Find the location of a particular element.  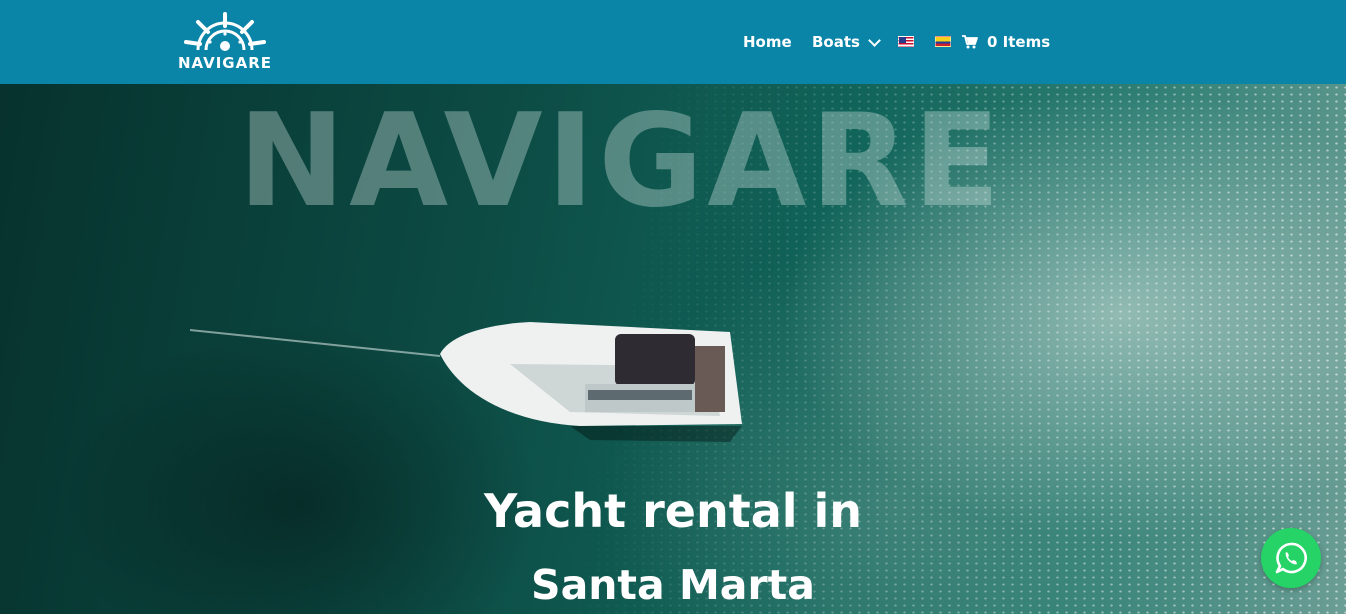

nav-home-label: Home is located at coordinates (767, 42).